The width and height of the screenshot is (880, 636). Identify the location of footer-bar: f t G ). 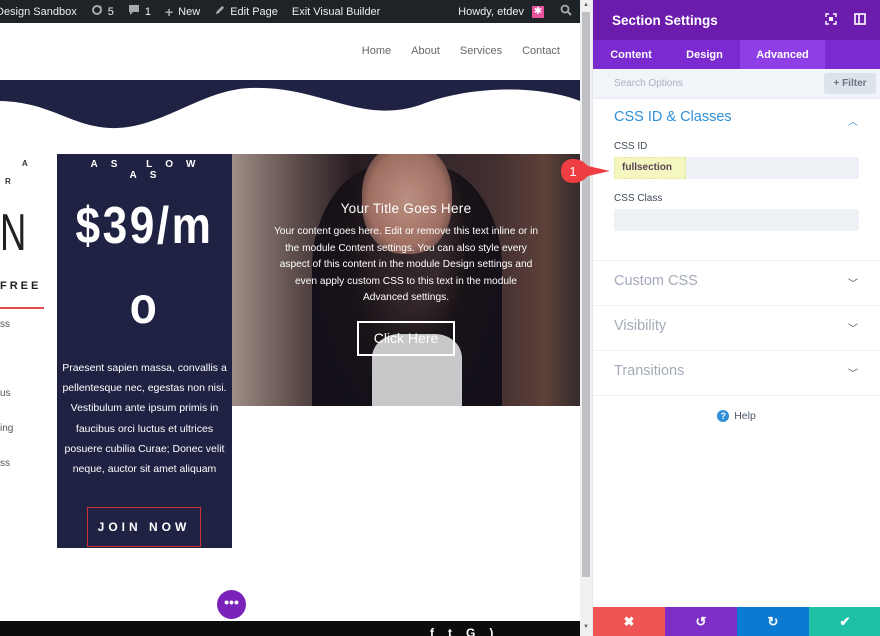
(290, 628).